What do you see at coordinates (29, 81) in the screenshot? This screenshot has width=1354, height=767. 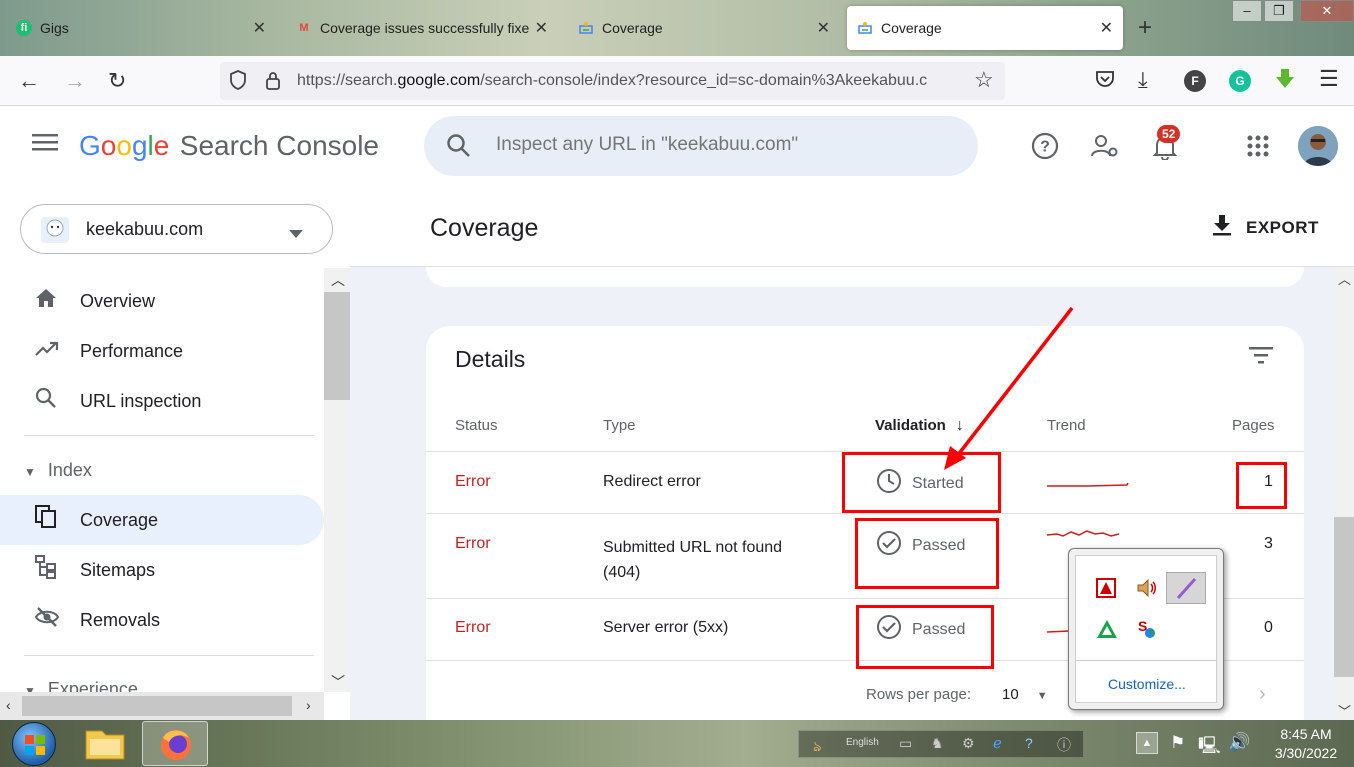 I see `back-icon: ←` at bounding box center [29, 81].